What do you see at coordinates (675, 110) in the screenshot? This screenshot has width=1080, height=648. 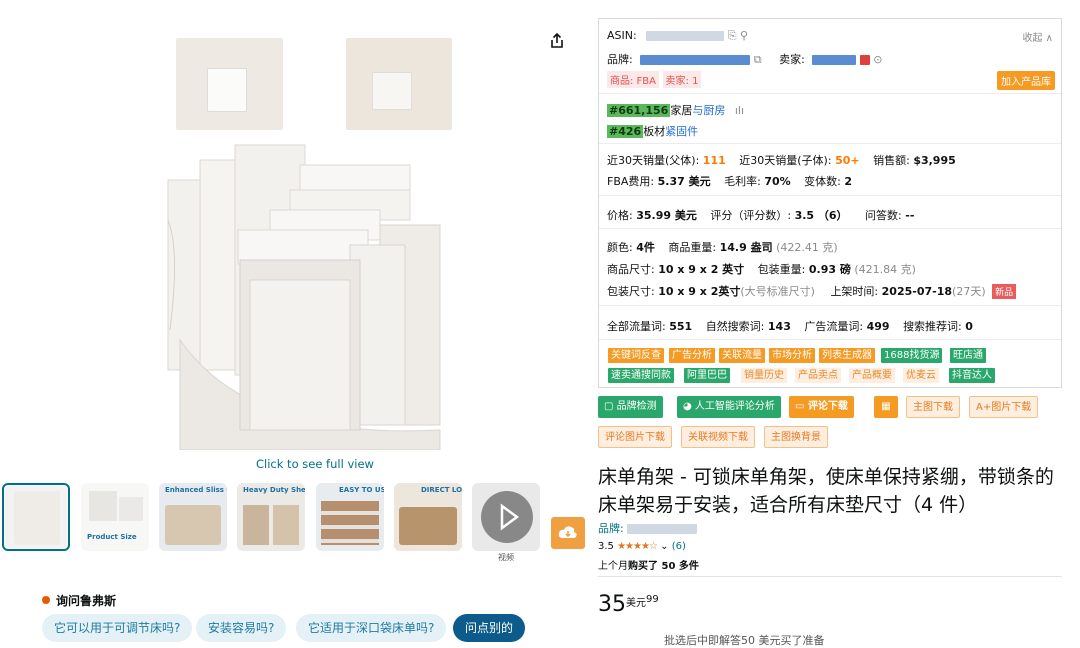 I see `rank-row-1: #661,156 家居与厨房 ılı` at bounding box center [675, 110].